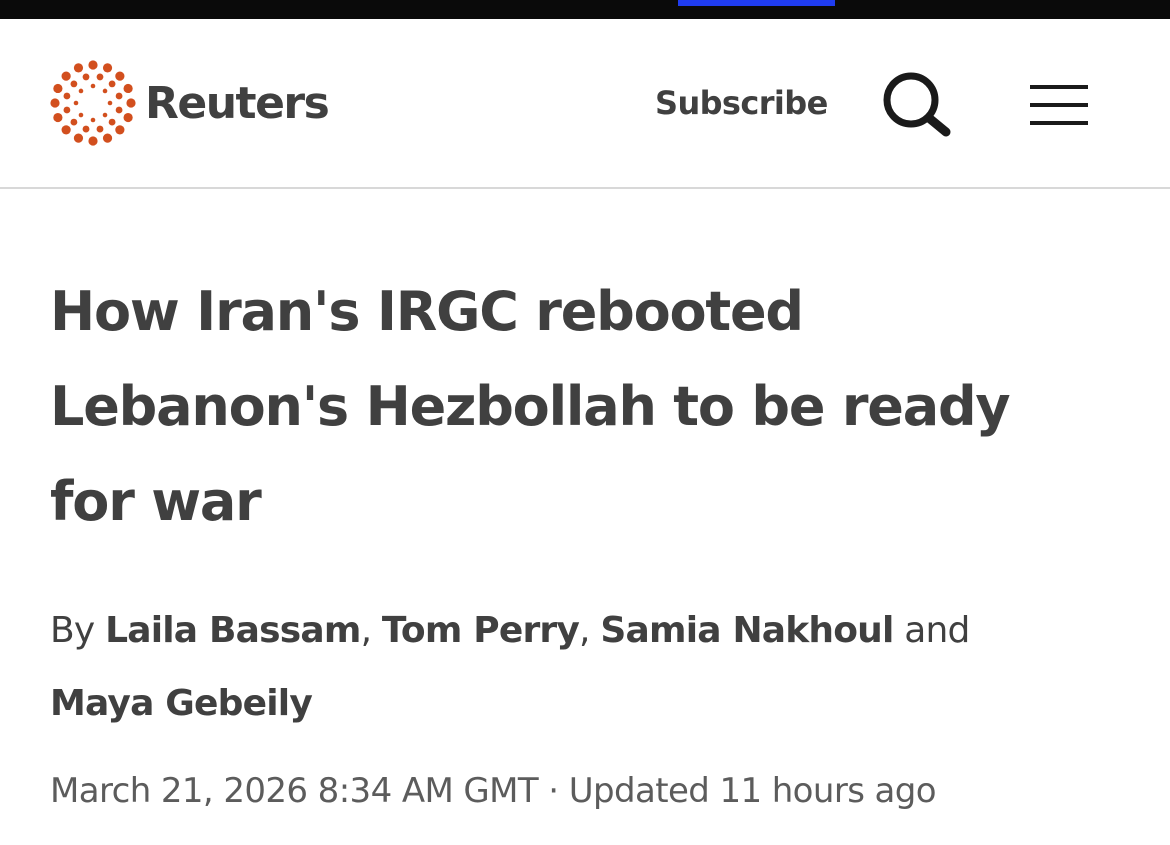 This screenshot has width=1170, height=845. I want to click on author-link: Samia Nakhoul, so click(747, 630).